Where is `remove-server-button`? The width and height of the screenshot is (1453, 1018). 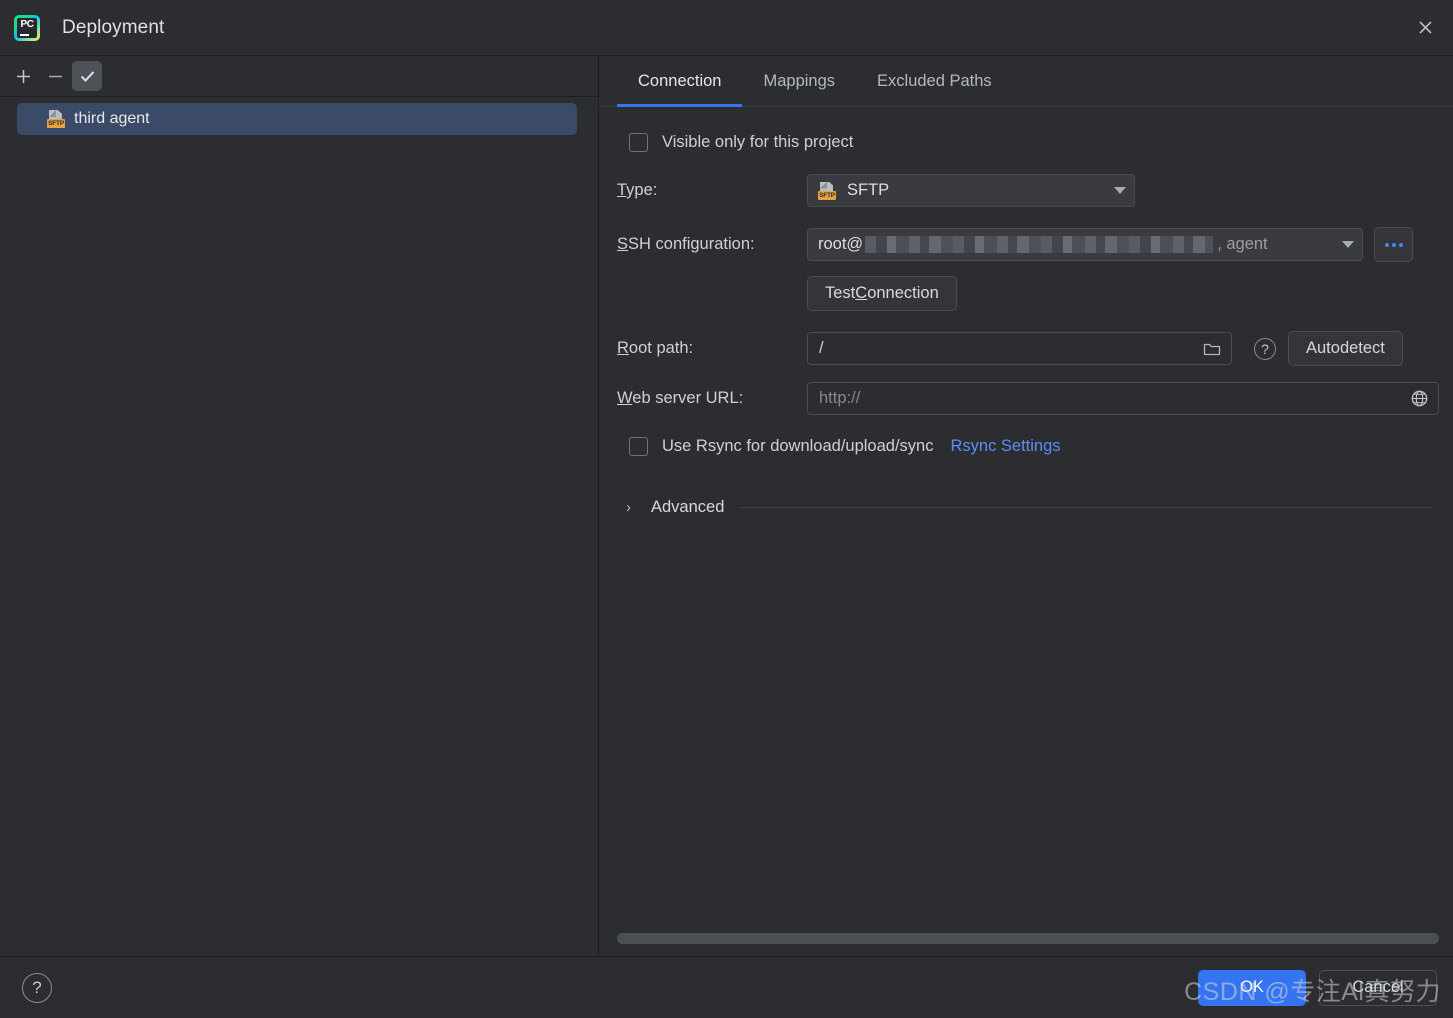
remove-server-button is located at coordinates (55, 76).